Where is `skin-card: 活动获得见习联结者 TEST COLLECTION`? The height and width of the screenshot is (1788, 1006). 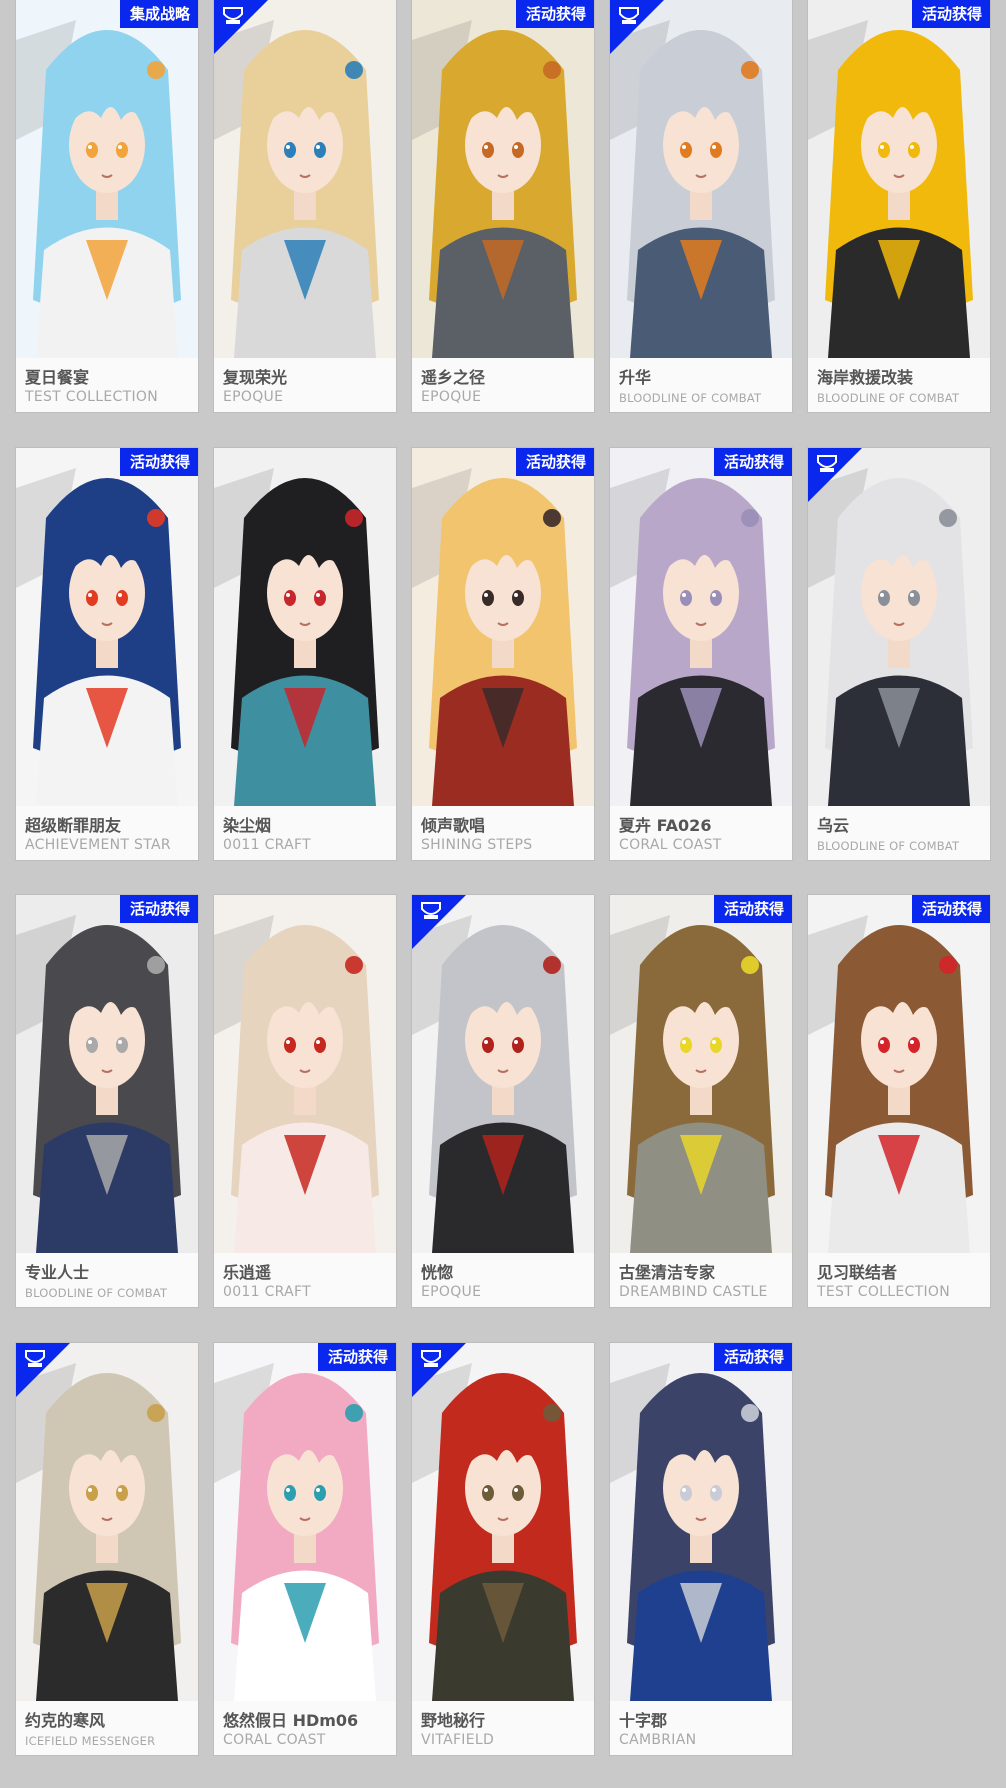 skin-card: 活动获得见习联结者 TEST COLLECTION is located at coordinates (899, 1101).